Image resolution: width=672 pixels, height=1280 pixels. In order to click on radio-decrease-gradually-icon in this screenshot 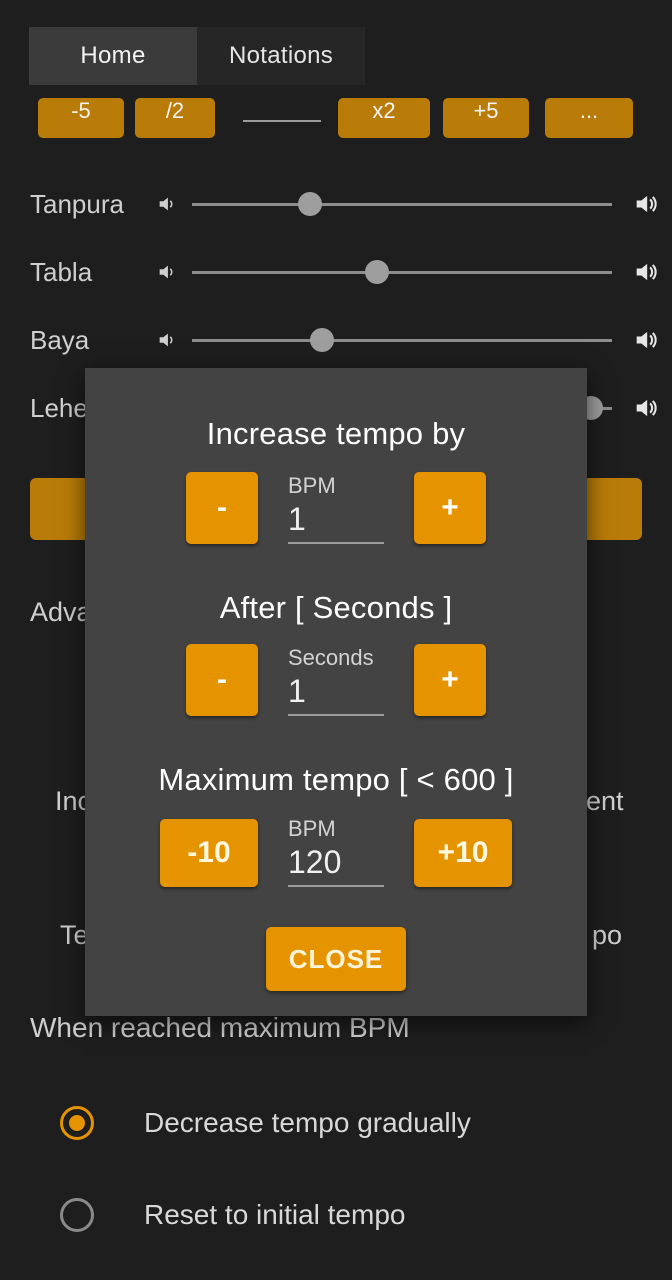, I will do `click(77, 1123)`.